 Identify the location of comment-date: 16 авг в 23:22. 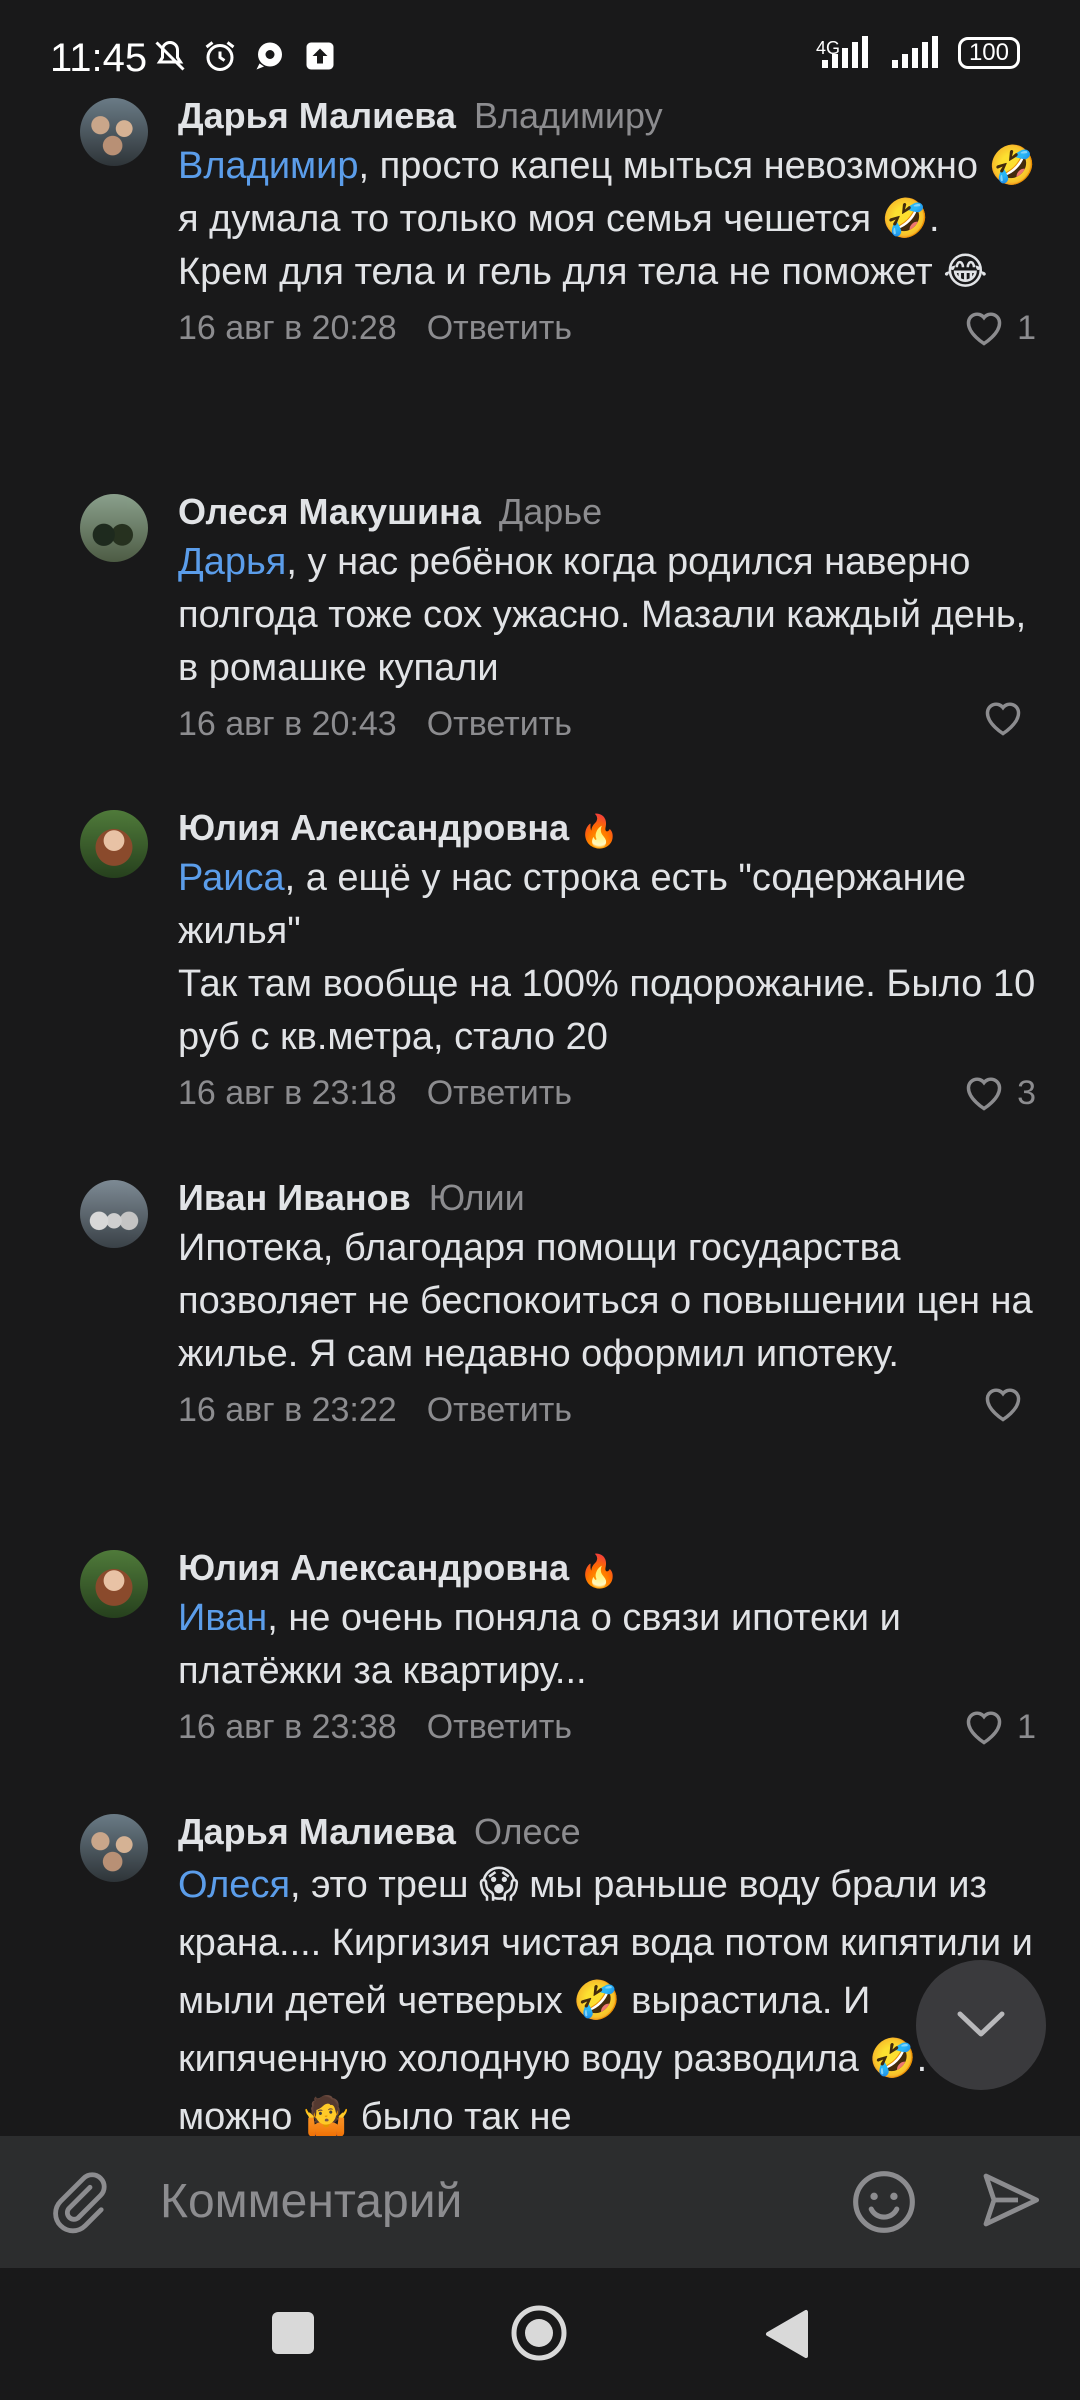
(287, 1410).